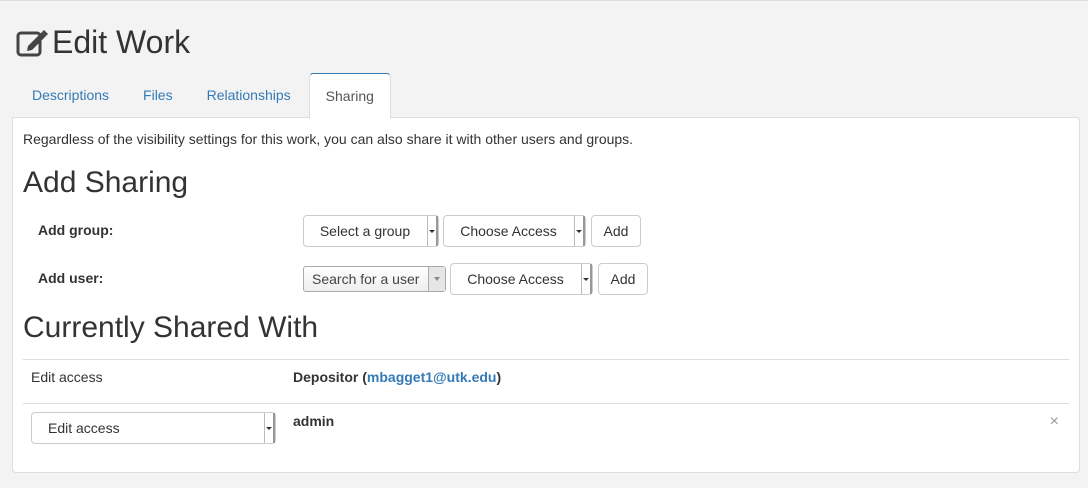 The width and height of the screenshot is (1088, 488). I want to click on add-user-button: Add, so click(623, 279).